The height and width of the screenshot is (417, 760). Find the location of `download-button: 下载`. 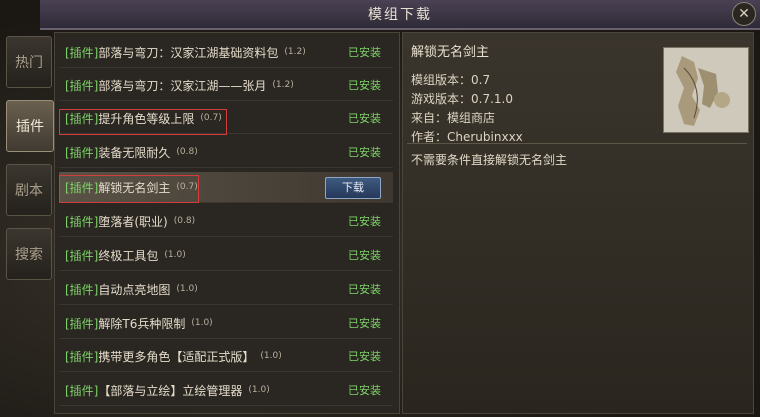

download-button: 下载 is located at coordinates (353, 188).